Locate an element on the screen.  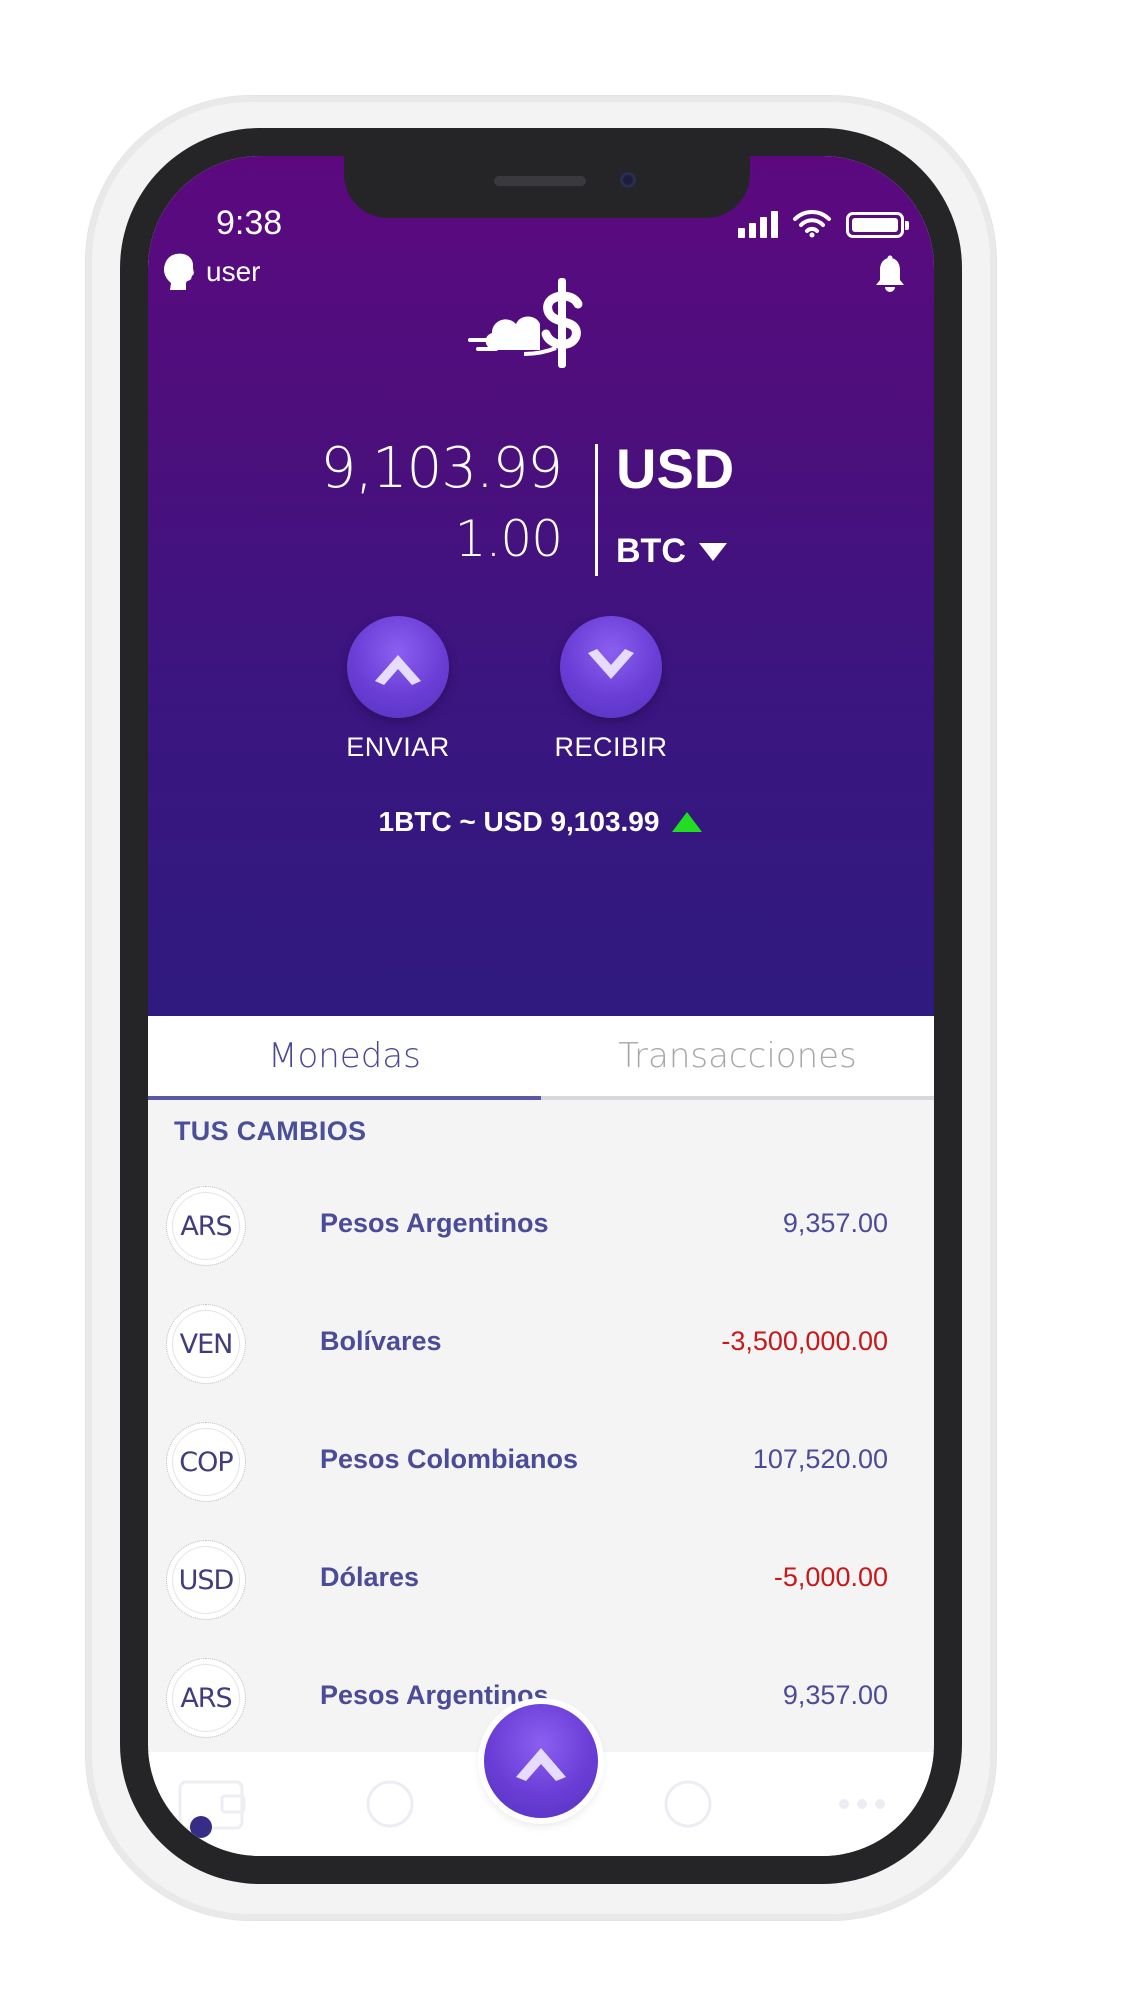
send-button: ENVIAR is located at coordinates (398, 689).